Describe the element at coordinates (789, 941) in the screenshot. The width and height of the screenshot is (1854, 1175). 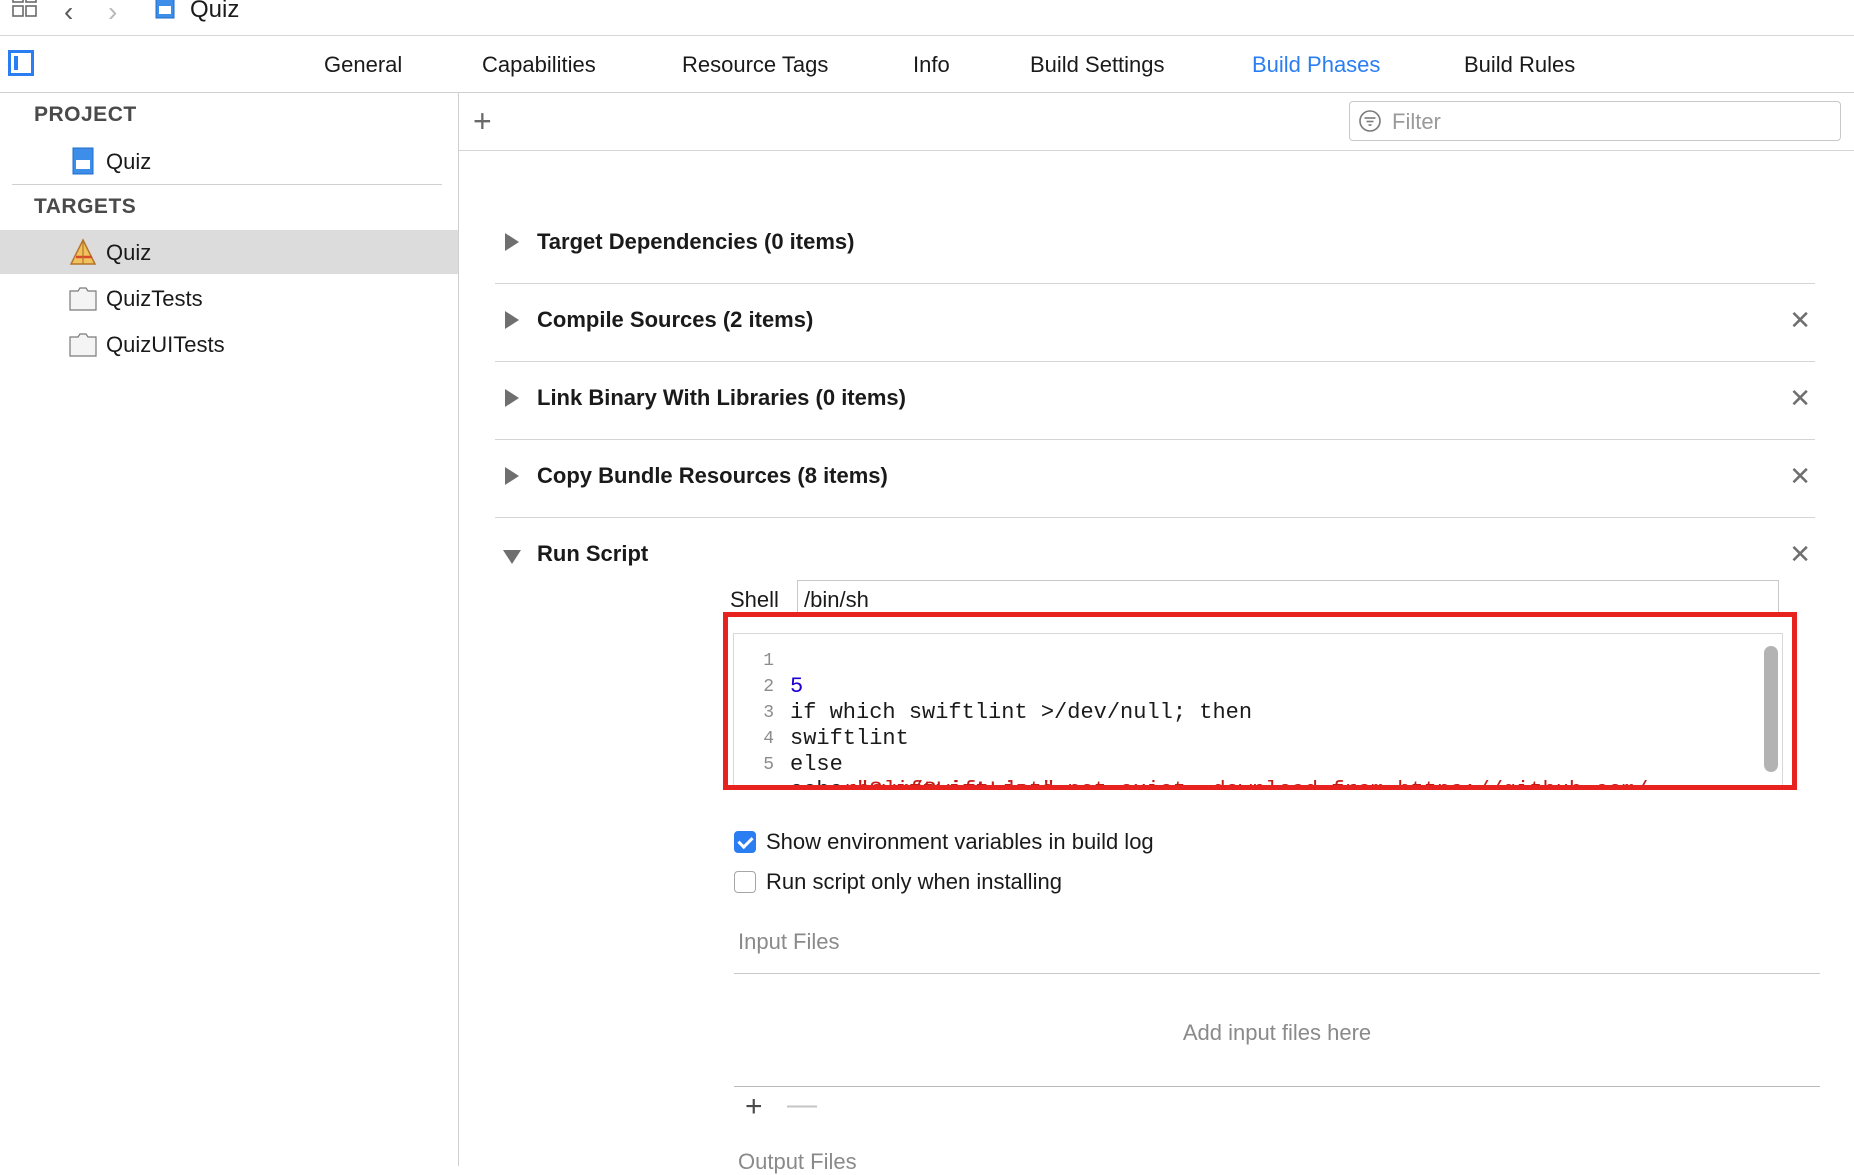
I see `input-files-header: Input Files` at that location.